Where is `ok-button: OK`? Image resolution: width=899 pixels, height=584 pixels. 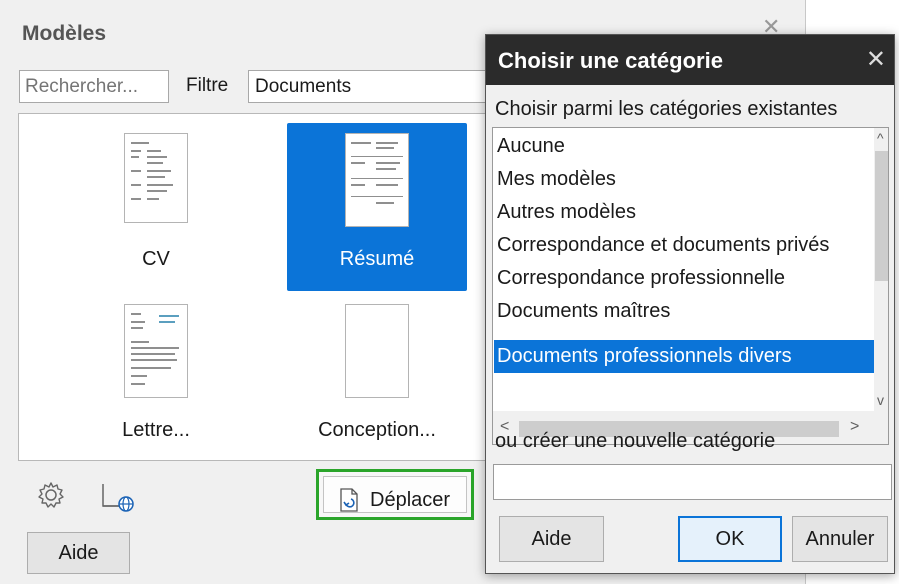
ok-button: OK is located at coordinates (730, 539).